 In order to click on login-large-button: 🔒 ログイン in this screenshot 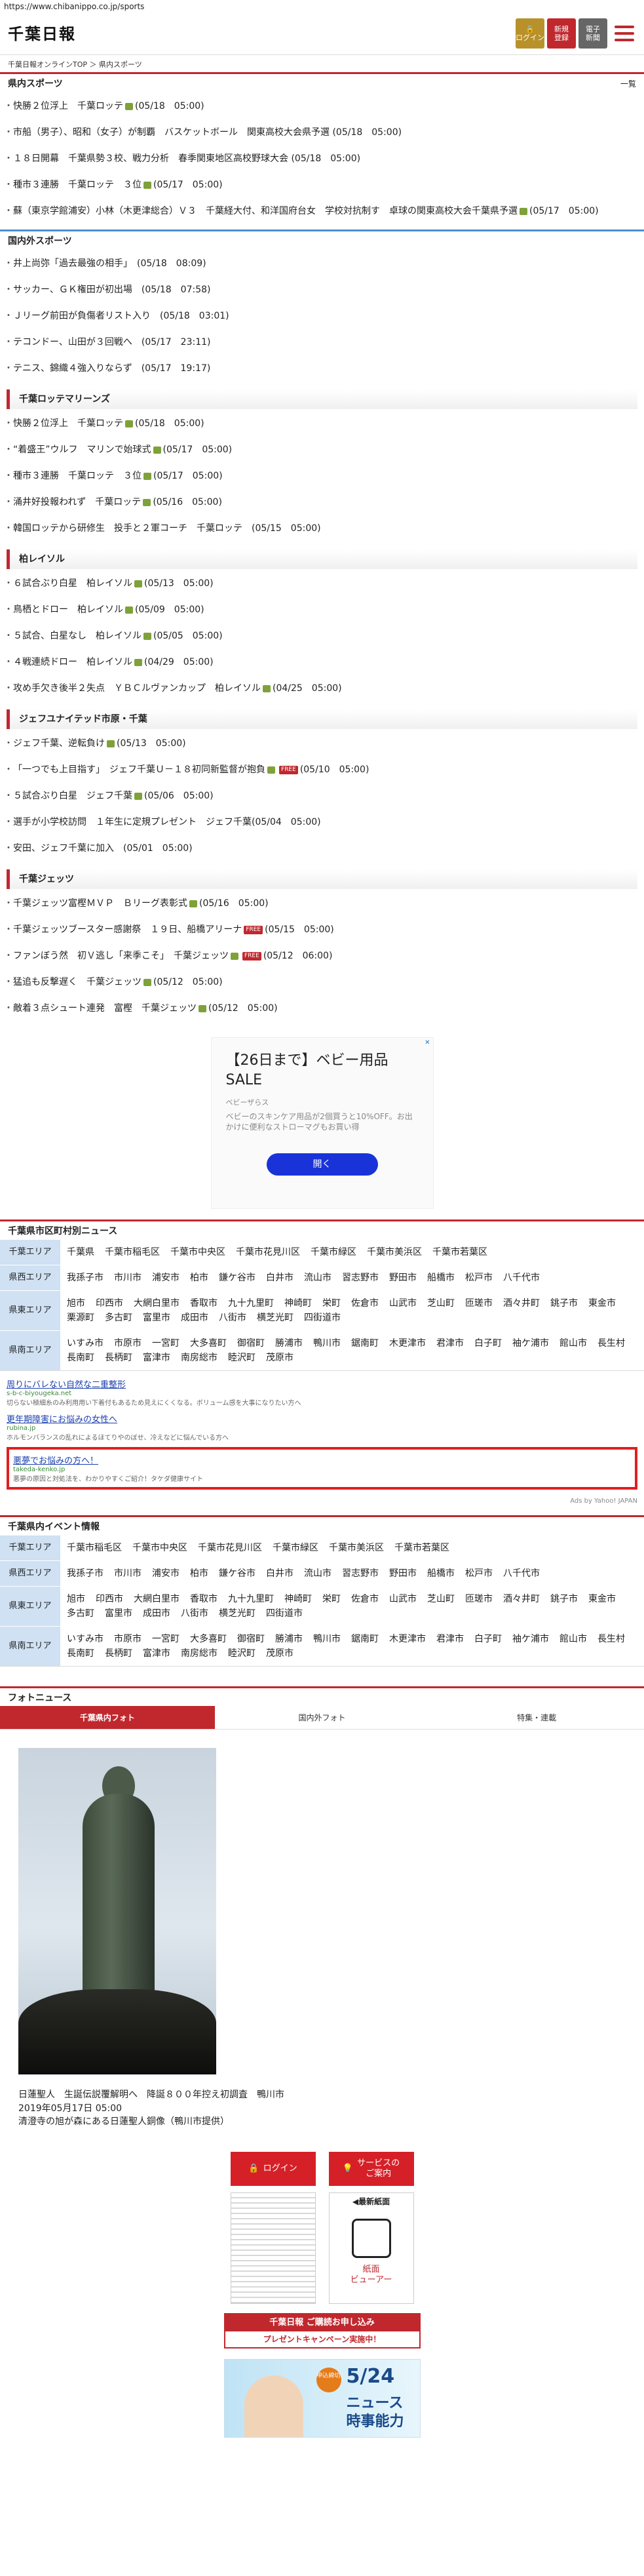, I will do `click(273, 2169)`.